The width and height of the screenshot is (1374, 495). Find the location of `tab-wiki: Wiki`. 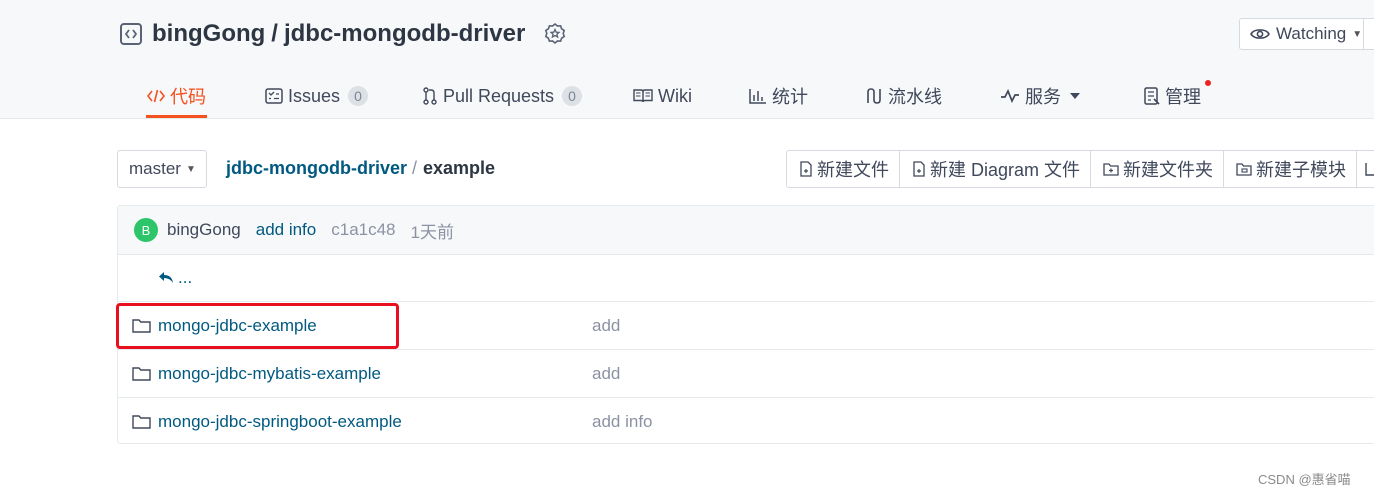

tab-wiki: Wiki is located at coordinates (662, 96).